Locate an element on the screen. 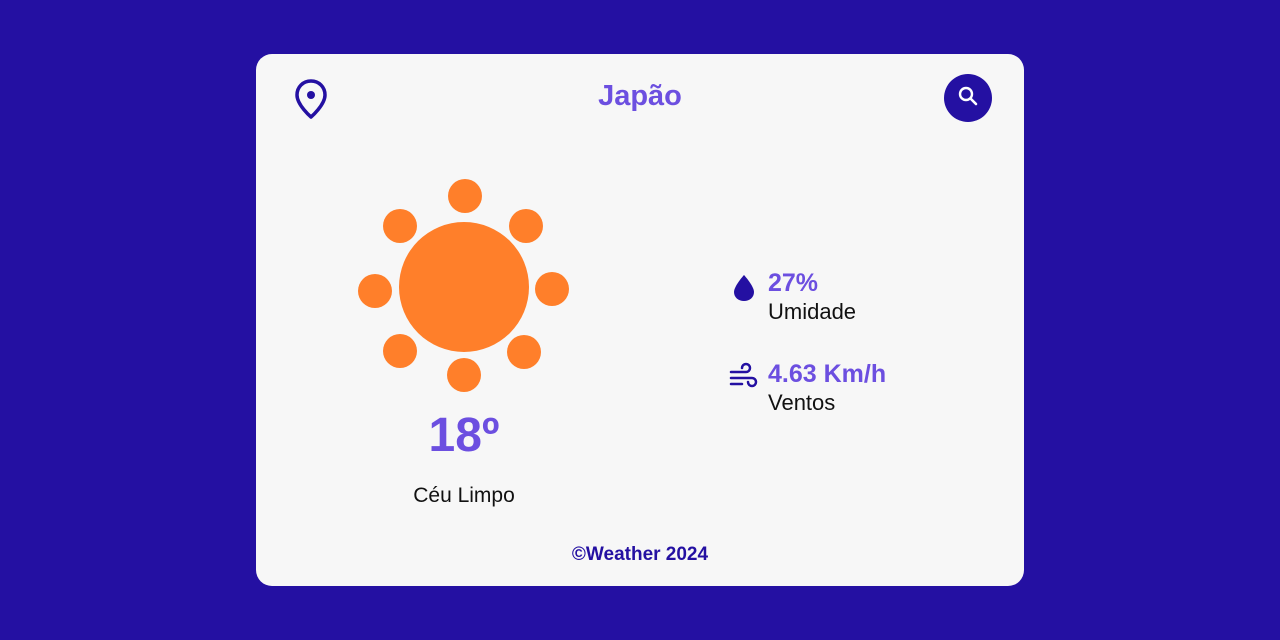  weather-condition: Céu Limpo is located at coordinates (464, 495).